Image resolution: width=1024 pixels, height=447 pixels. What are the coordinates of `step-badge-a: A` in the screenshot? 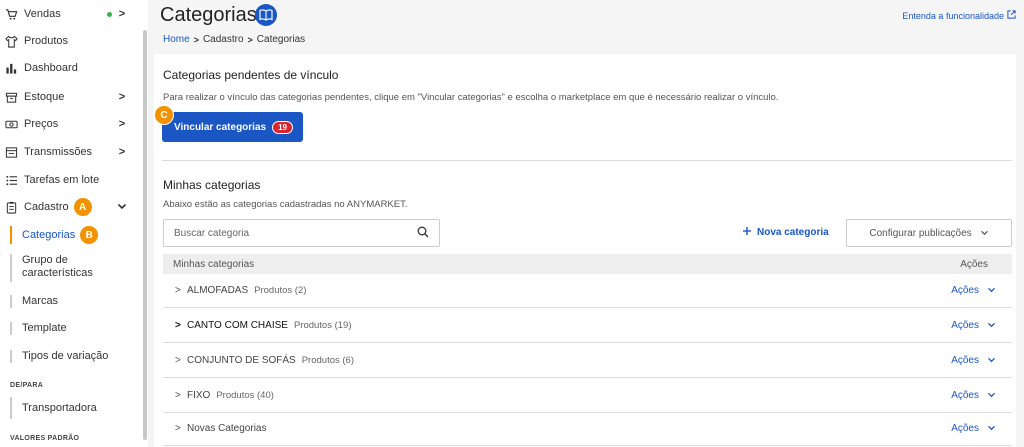 It's located at (82, 207).